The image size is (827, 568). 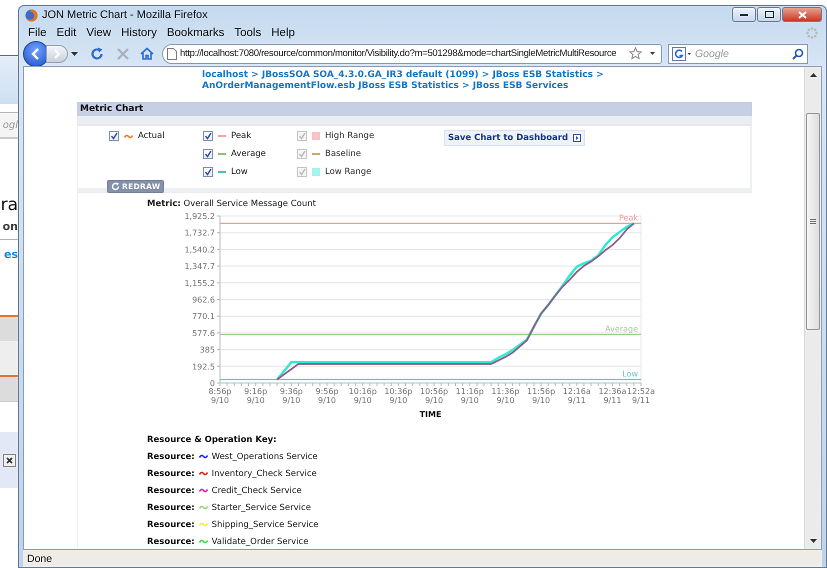 What do you see at coordinates (542, 75) in the screenshot?
I see `breadcrumb-link: JBoss ESB Statistics` at bounding box center [542, 75].